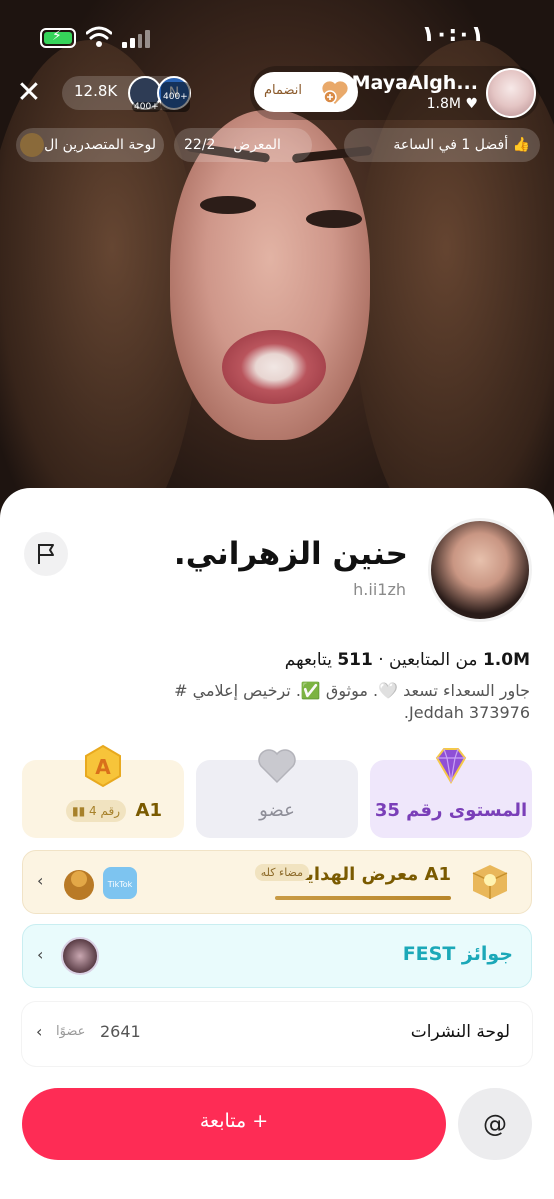 The image size is (554, 1199). I want to click on profile-name: حنين الزهراني., so click(290, 554).